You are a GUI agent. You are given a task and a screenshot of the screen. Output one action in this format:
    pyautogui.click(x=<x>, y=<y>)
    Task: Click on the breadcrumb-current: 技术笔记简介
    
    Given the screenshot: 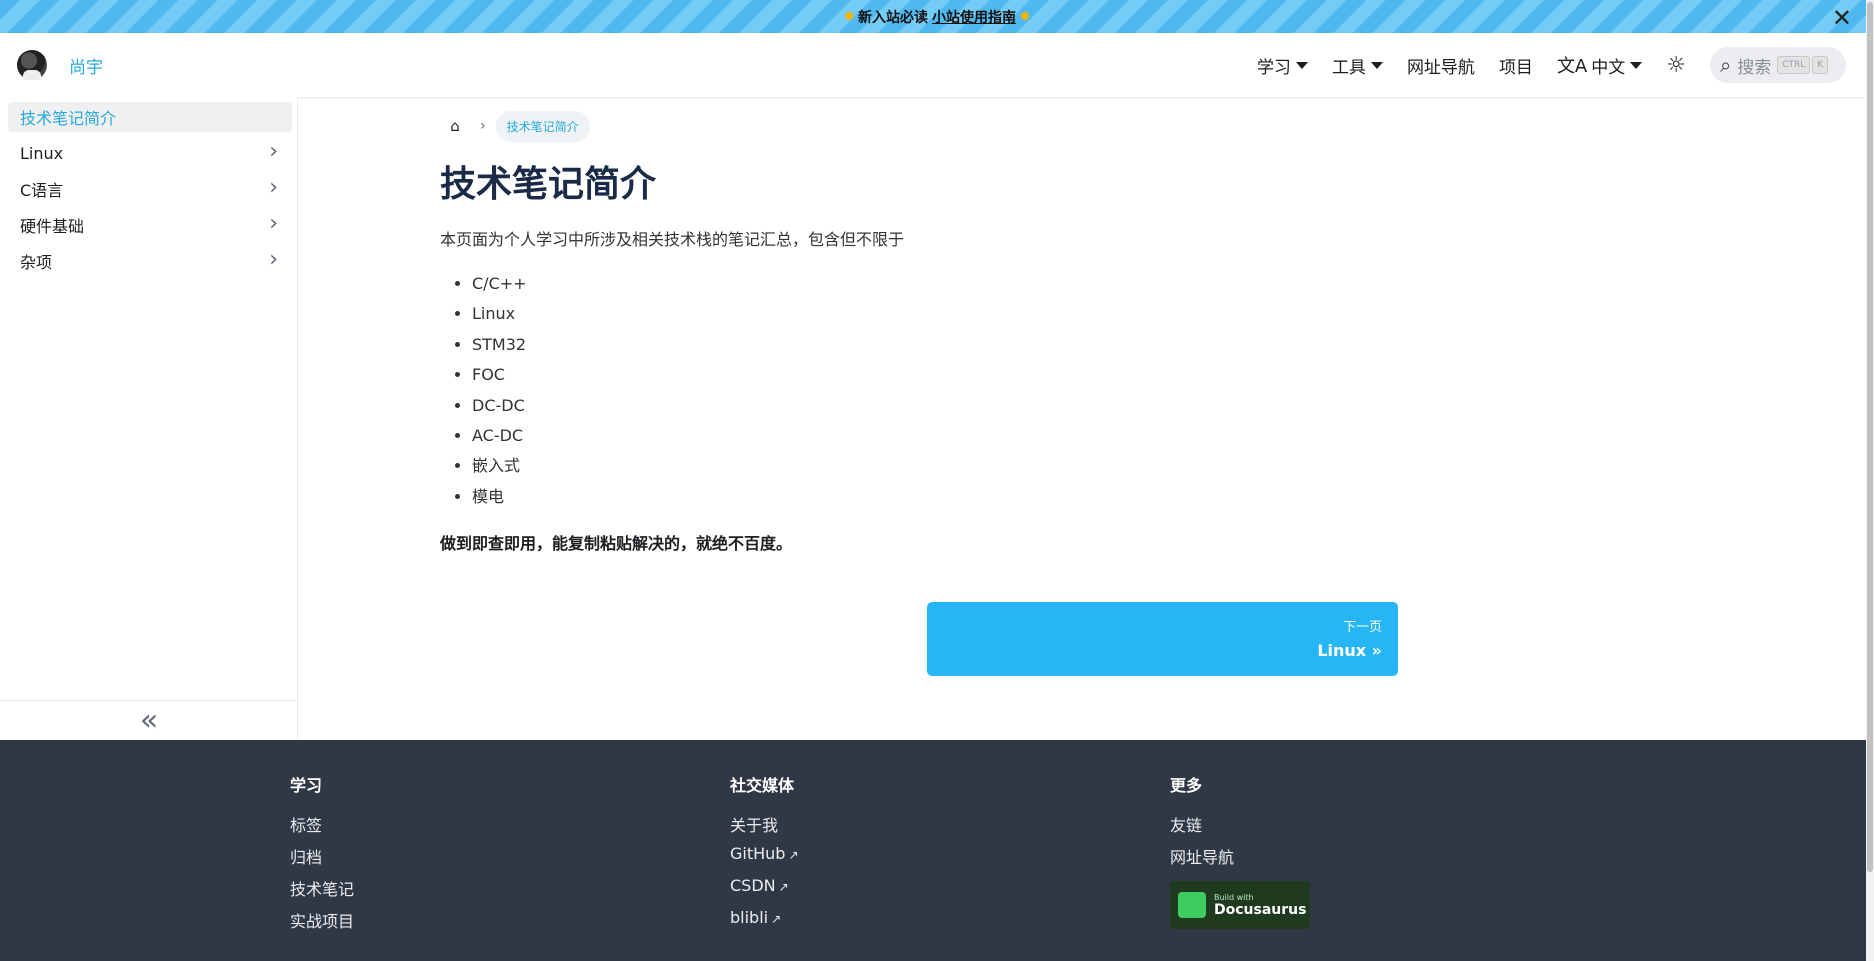 What is the action you would take?
    pyautogui.click(x=542, y=126)
    